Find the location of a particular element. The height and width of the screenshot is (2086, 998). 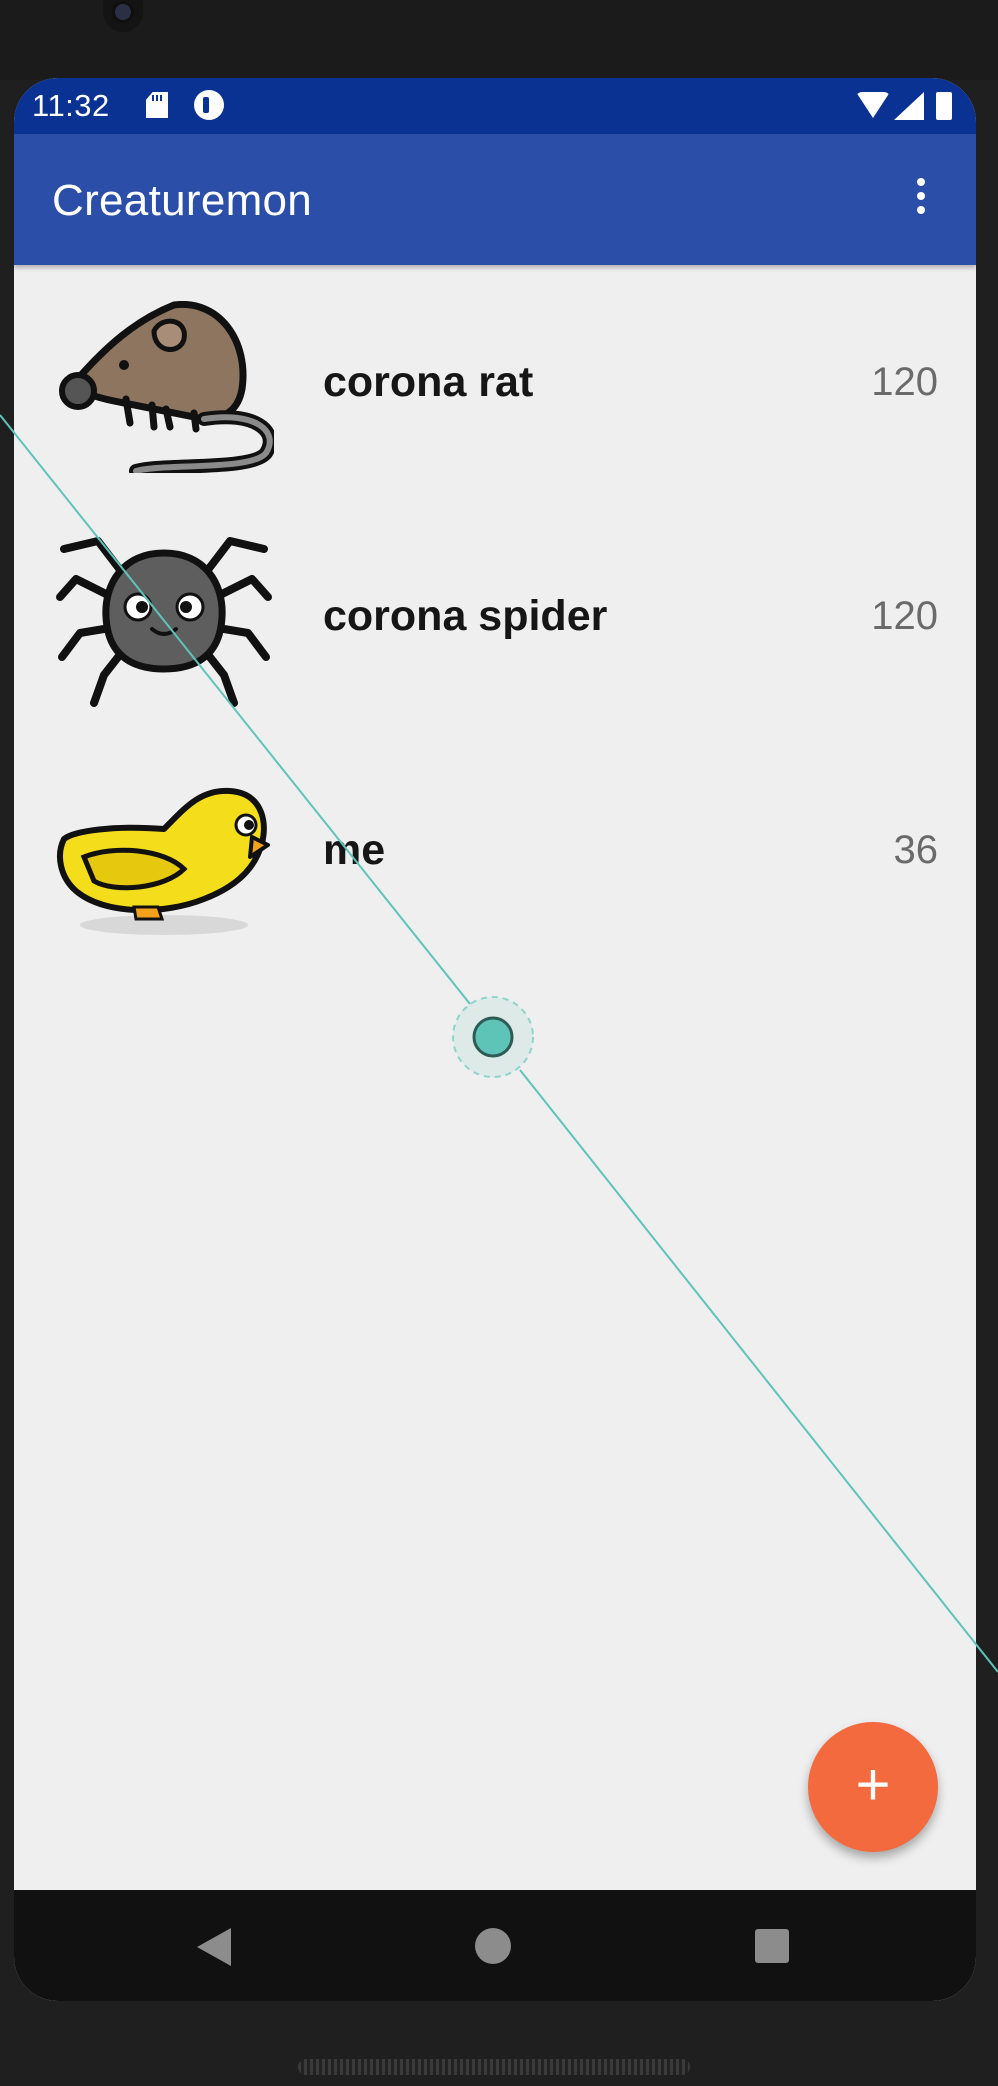

list-item: corona rat 120 is located at coordinates (495, 382).